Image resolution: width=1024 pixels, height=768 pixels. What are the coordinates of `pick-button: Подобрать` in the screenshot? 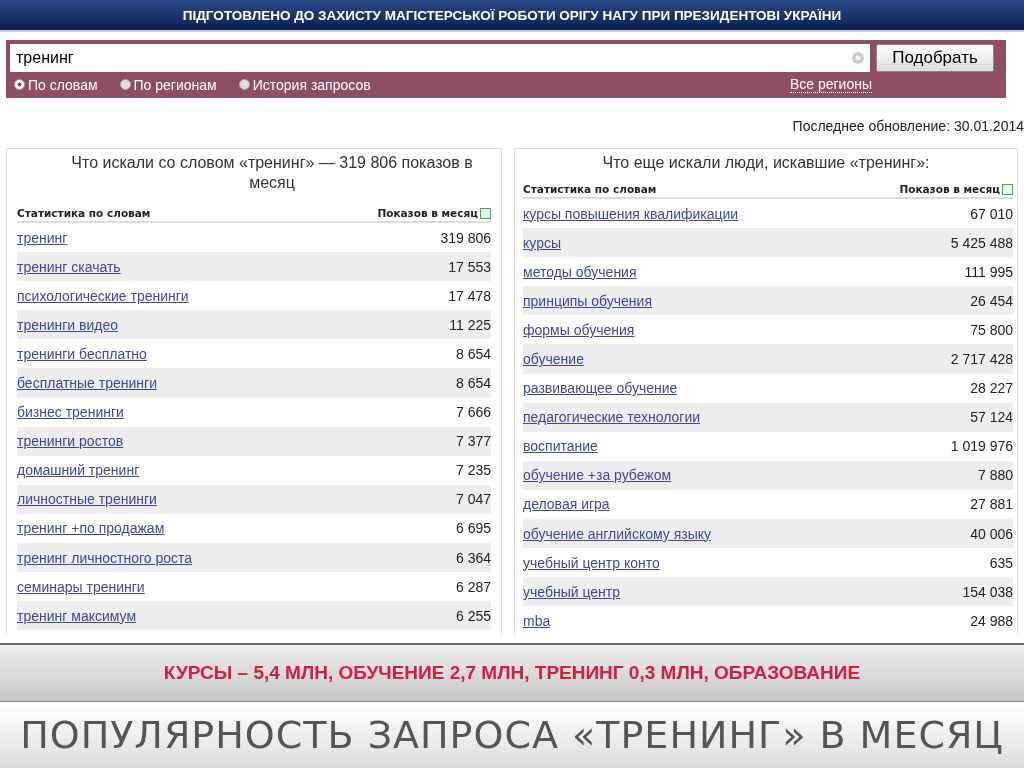 It's located at (935, 58).